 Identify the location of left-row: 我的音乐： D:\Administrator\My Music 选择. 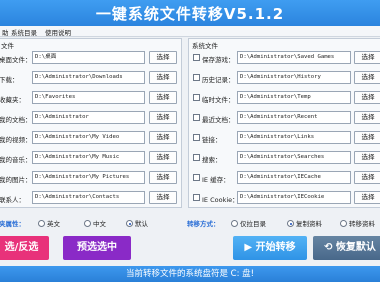
(91, 157).